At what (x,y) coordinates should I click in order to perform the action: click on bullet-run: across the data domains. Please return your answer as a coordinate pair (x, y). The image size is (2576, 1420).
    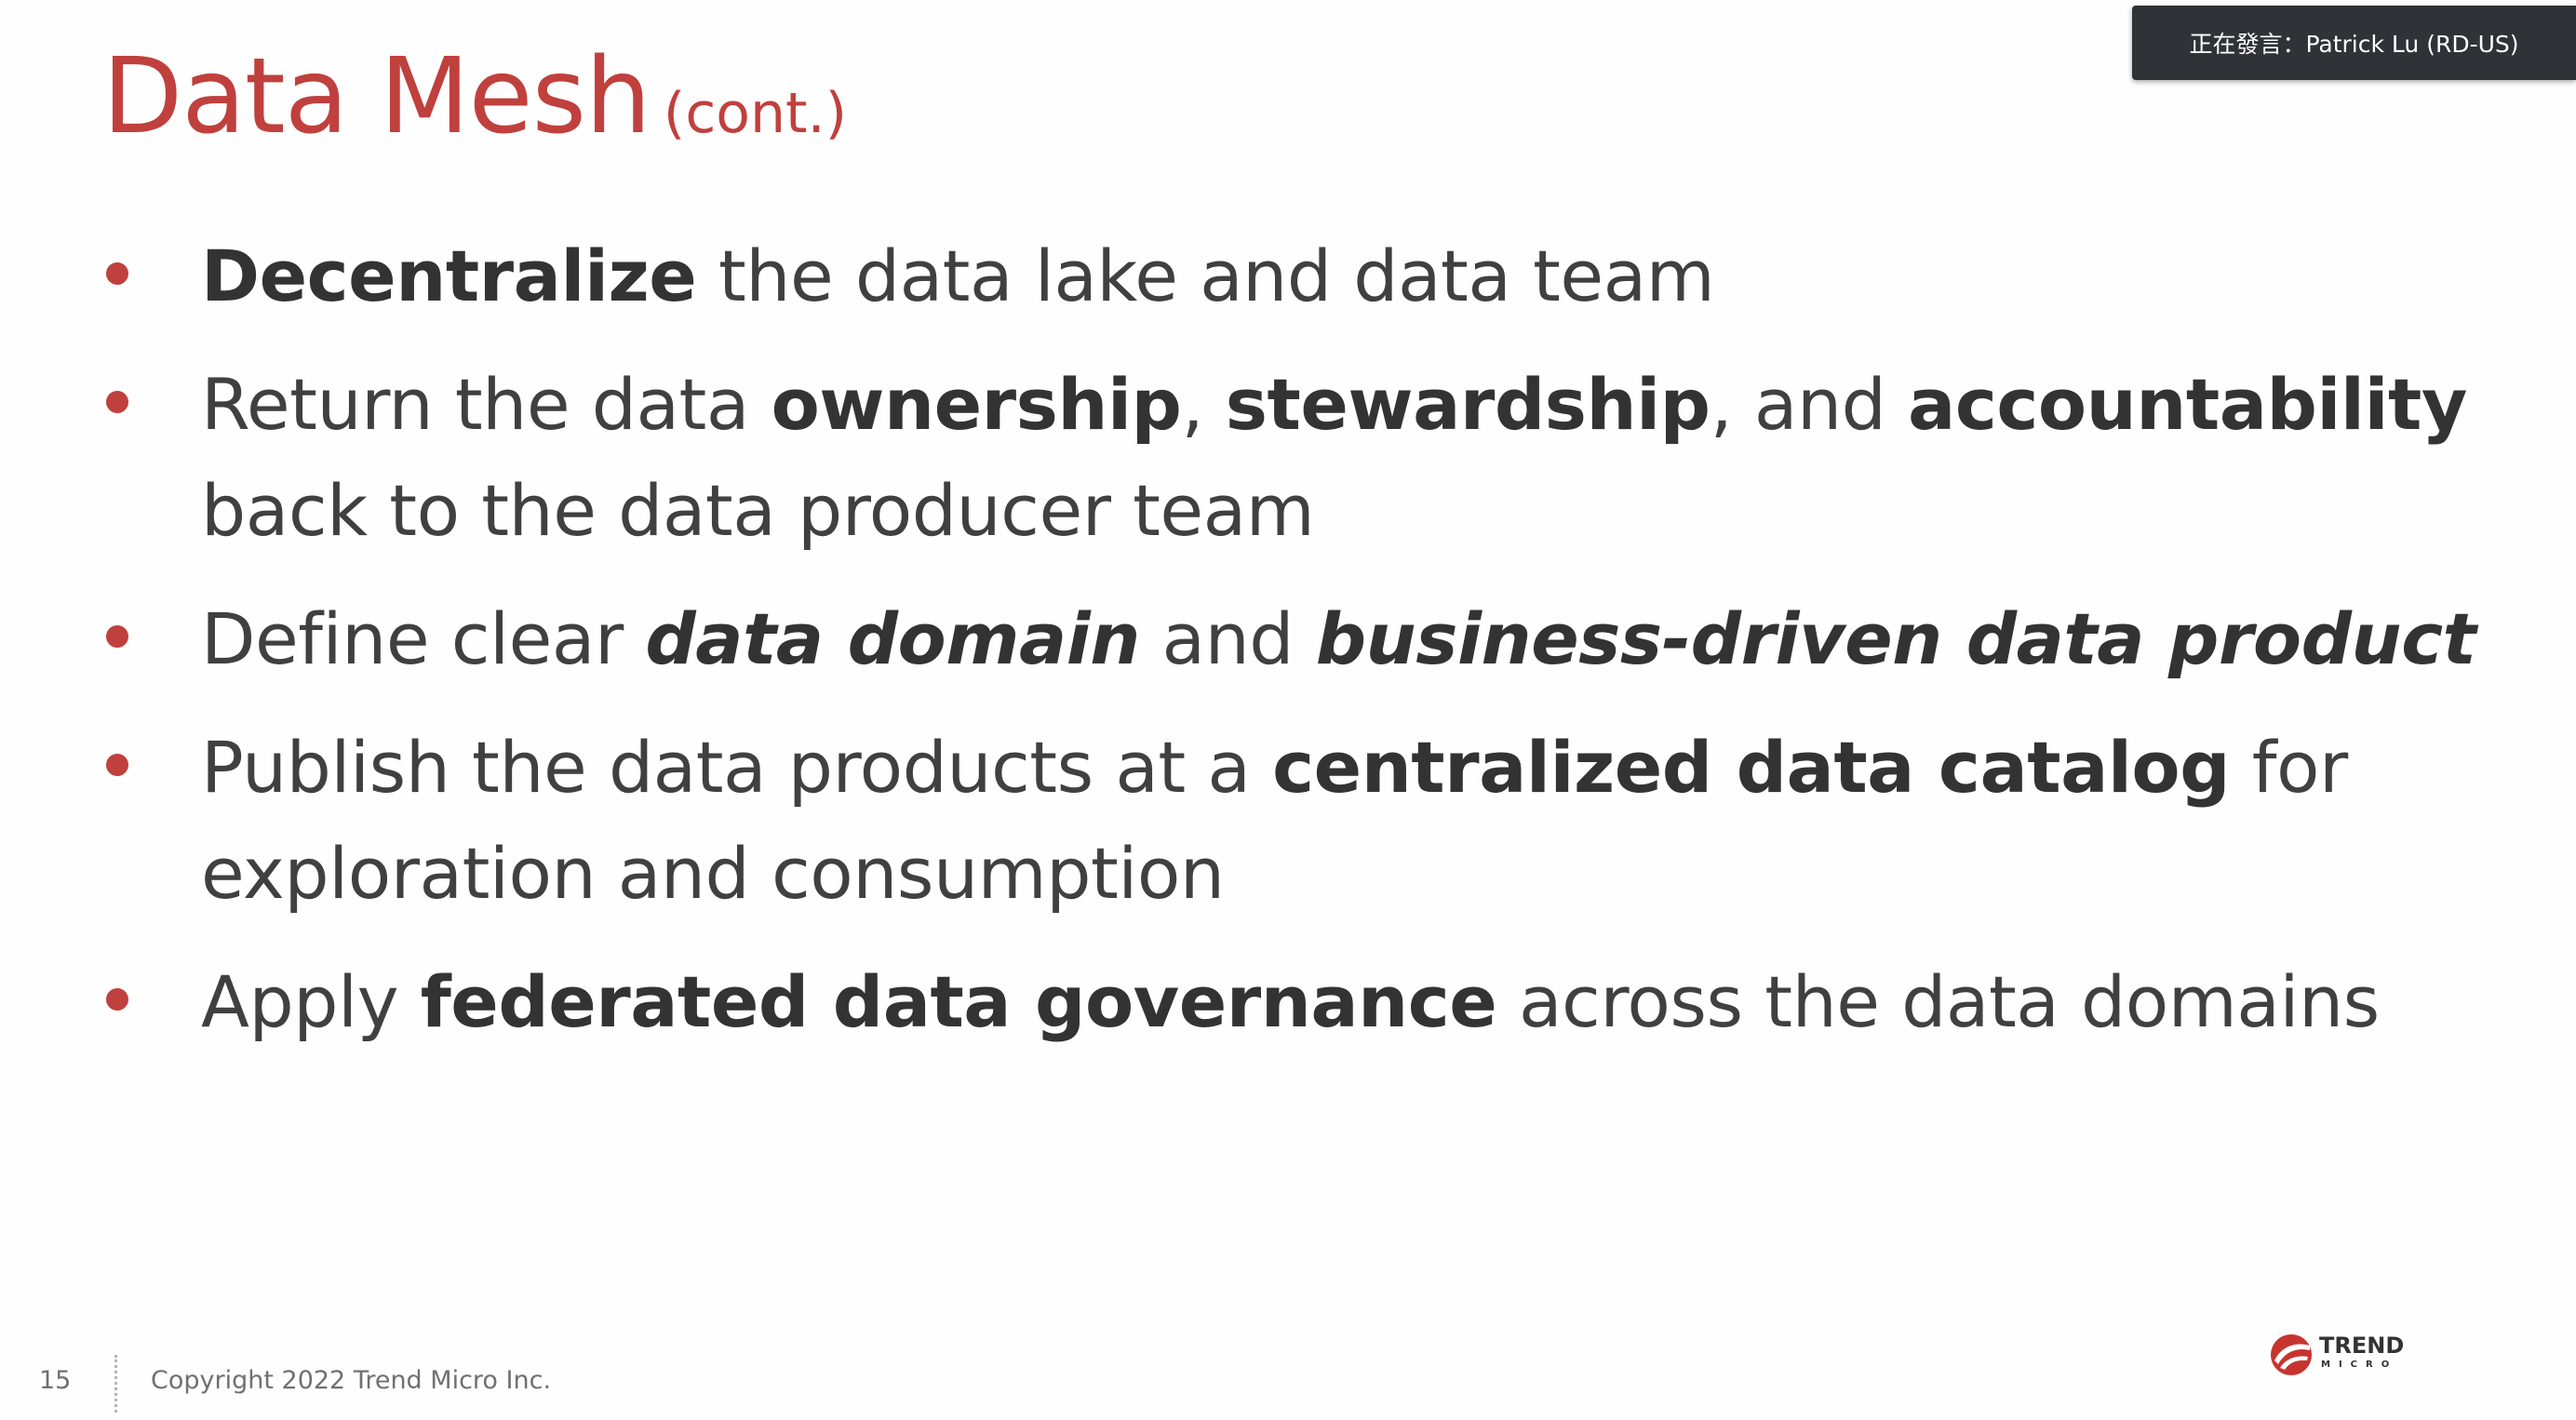
    Looking at the image, I should click on (1938, 1001).